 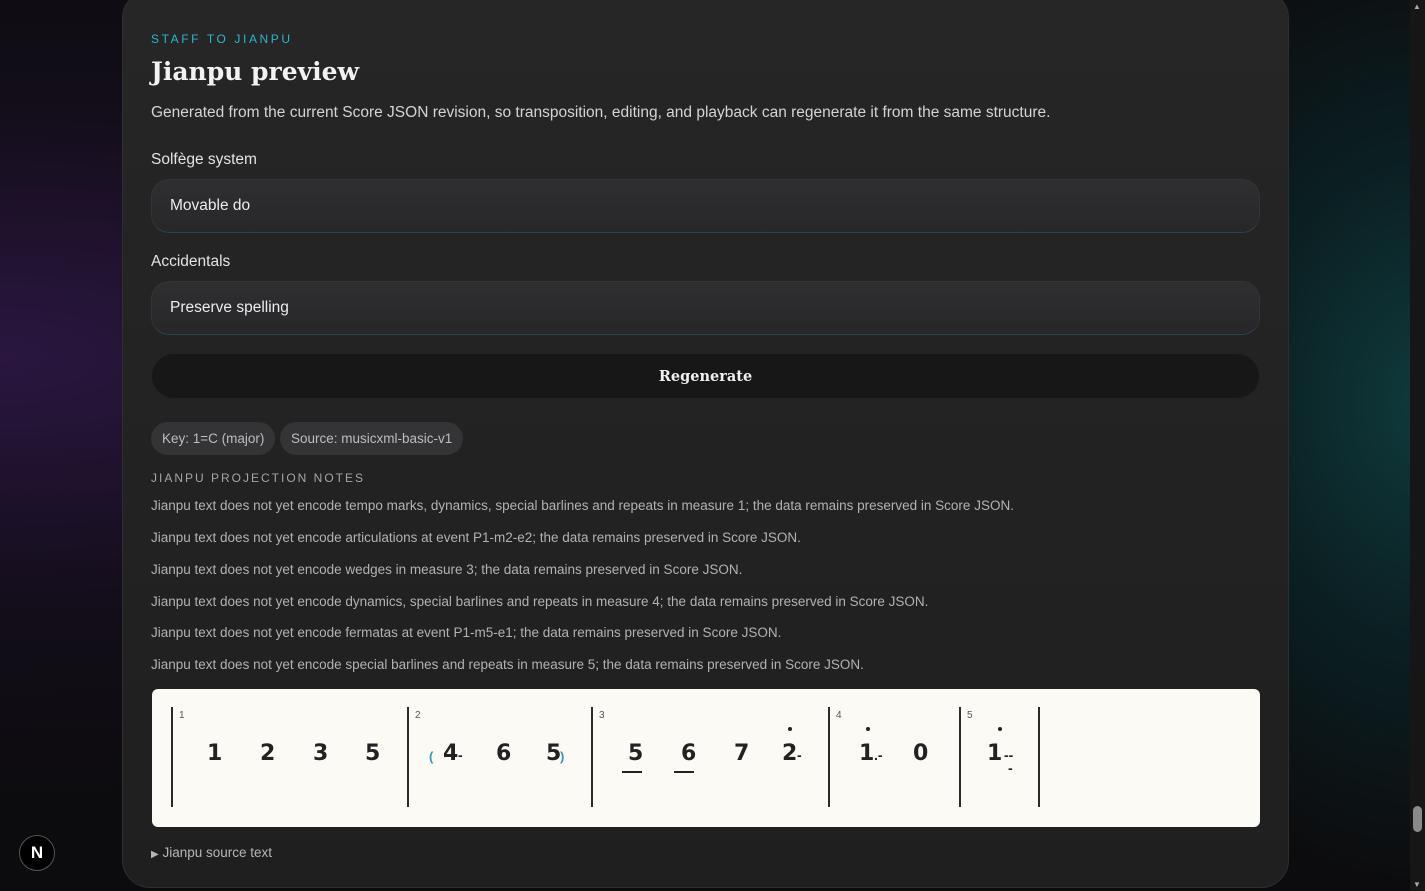 What do you see at coordinates (1417, 445) in the screenshot?
I see `scrollbar: ▲ ▼` at bounding box center [1417, 445].